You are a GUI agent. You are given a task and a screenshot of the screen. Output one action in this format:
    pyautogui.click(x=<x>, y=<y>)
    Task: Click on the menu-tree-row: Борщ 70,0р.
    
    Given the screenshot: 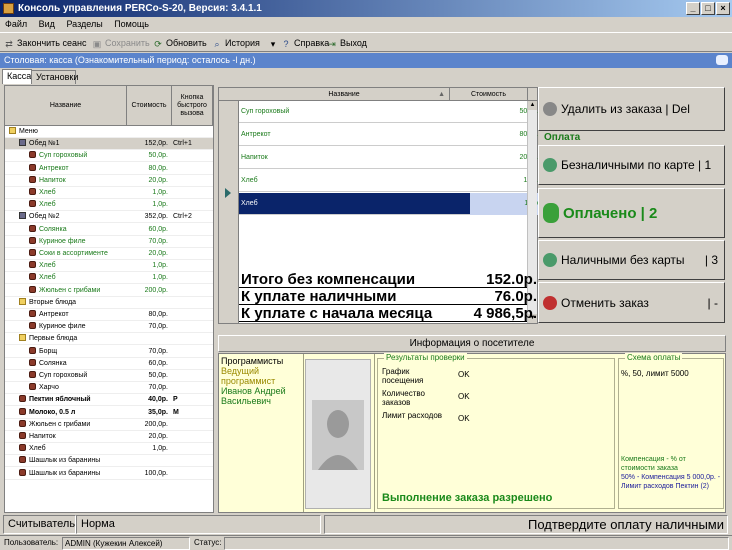 What is the action you would take?
    pyautogui.click(x=109, y=352)
    